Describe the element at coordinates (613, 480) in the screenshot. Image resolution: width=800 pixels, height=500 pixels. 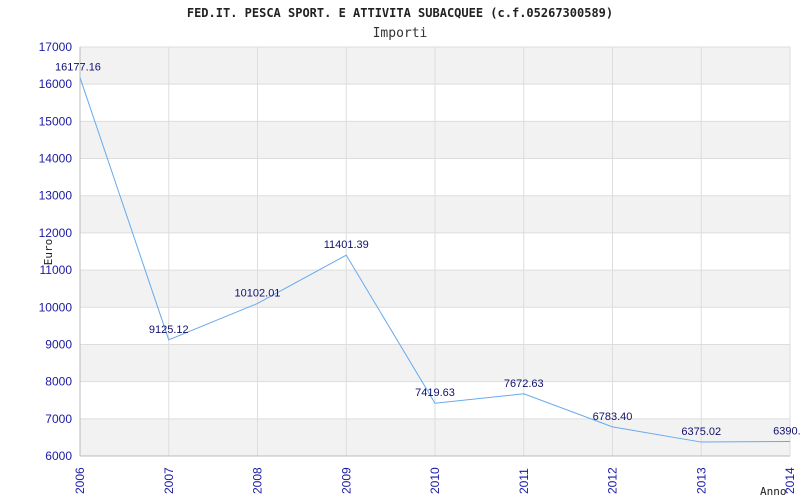
I see `x-tick-label: 2012` at that location.